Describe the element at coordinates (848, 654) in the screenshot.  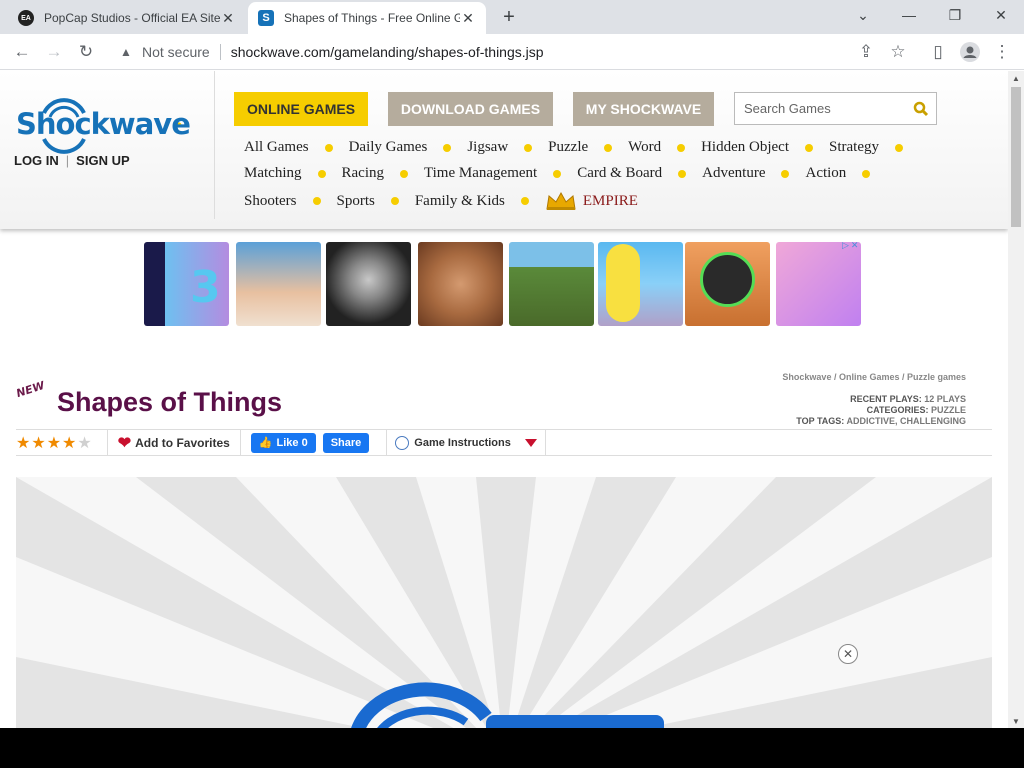
I see `ad-close-icon: ✕` at that location.